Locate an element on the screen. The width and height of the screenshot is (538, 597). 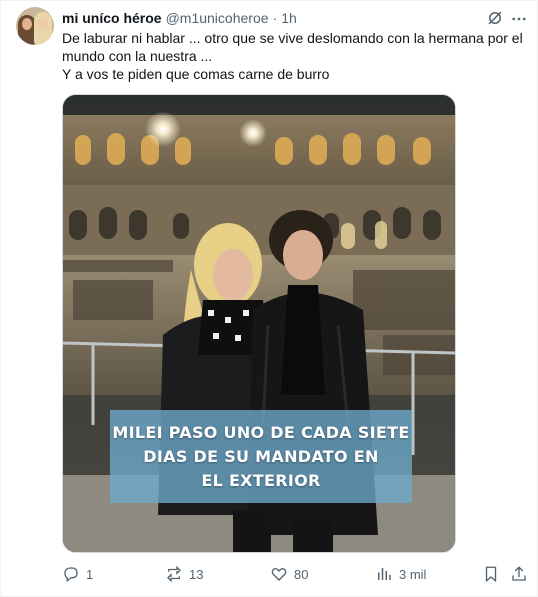
share-icon is located at coordinates (519, 573).